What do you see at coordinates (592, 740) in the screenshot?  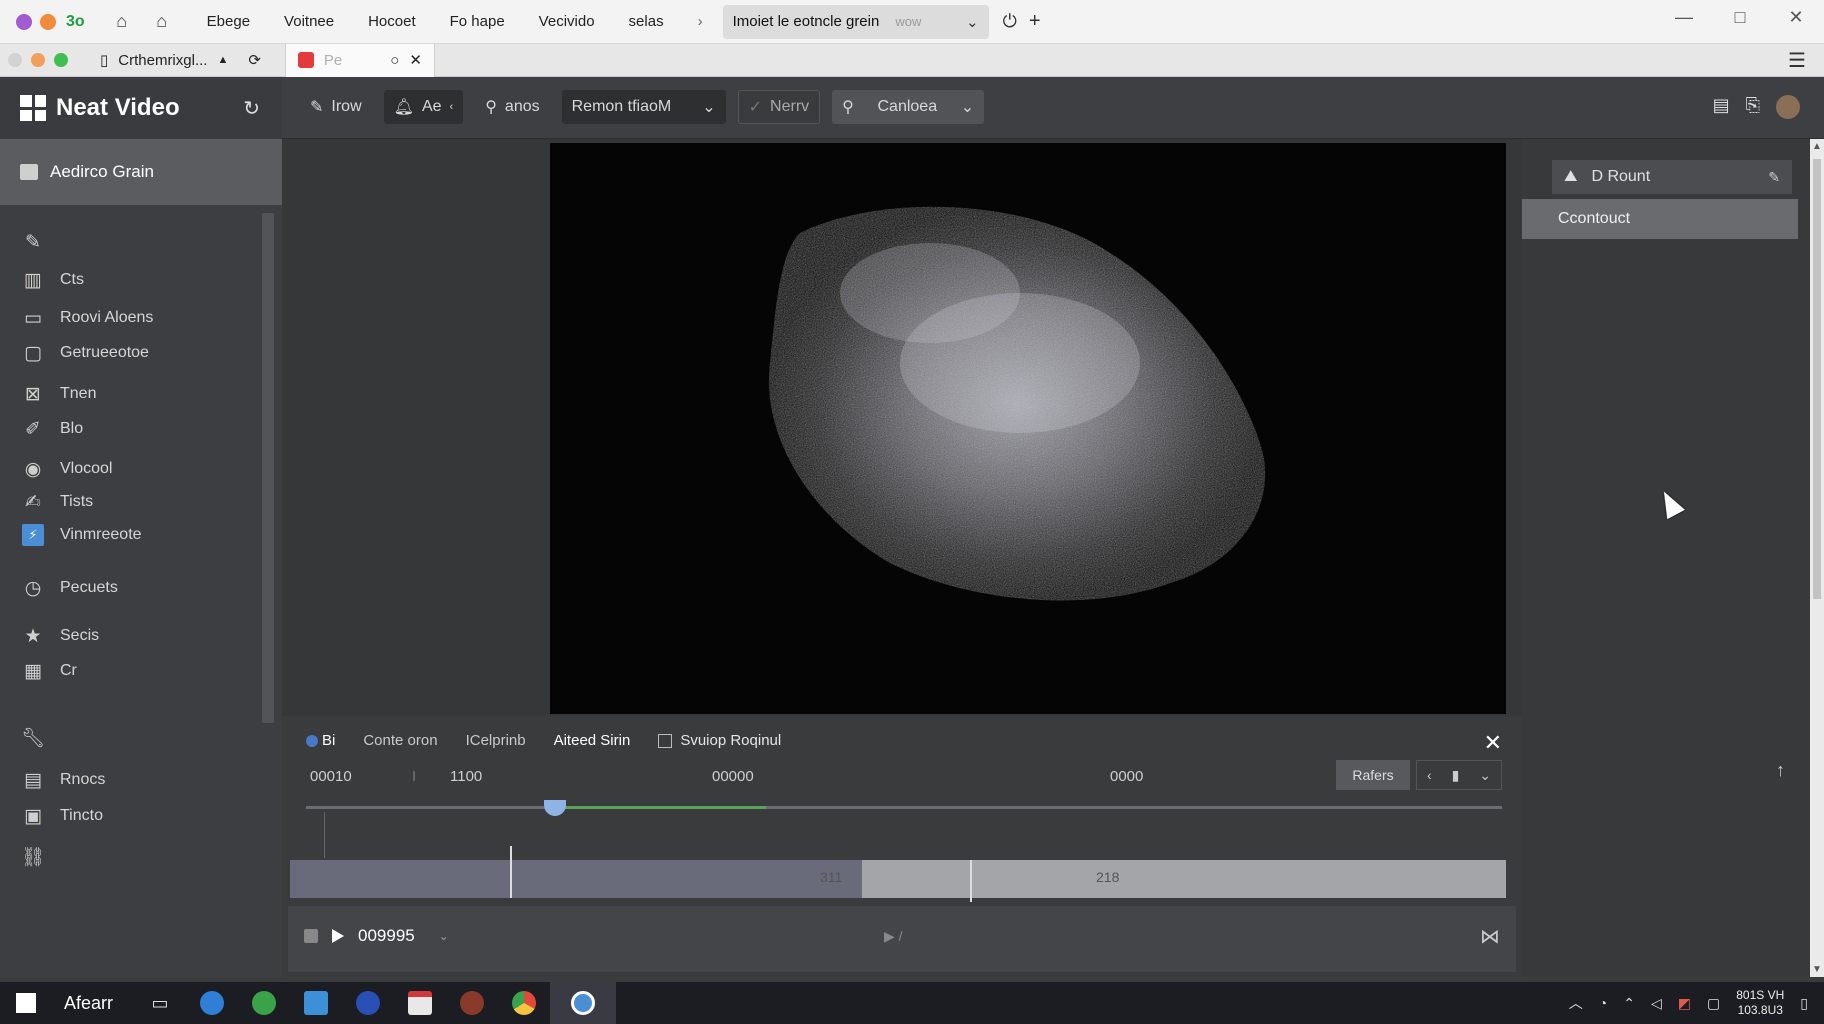 I see `timeline-tab: Aiteed Sirin` at bounding box center [592, 740].